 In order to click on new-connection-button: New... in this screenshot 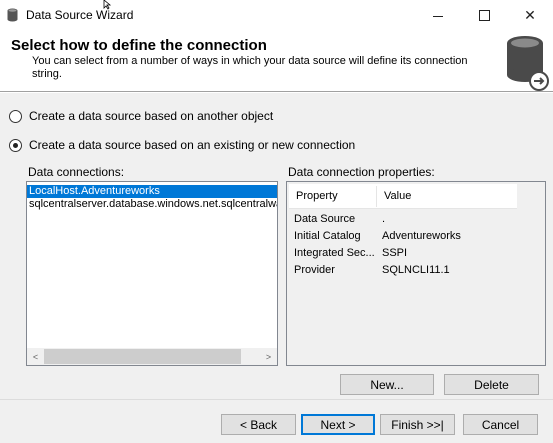, I will do `click(387, 384)`.